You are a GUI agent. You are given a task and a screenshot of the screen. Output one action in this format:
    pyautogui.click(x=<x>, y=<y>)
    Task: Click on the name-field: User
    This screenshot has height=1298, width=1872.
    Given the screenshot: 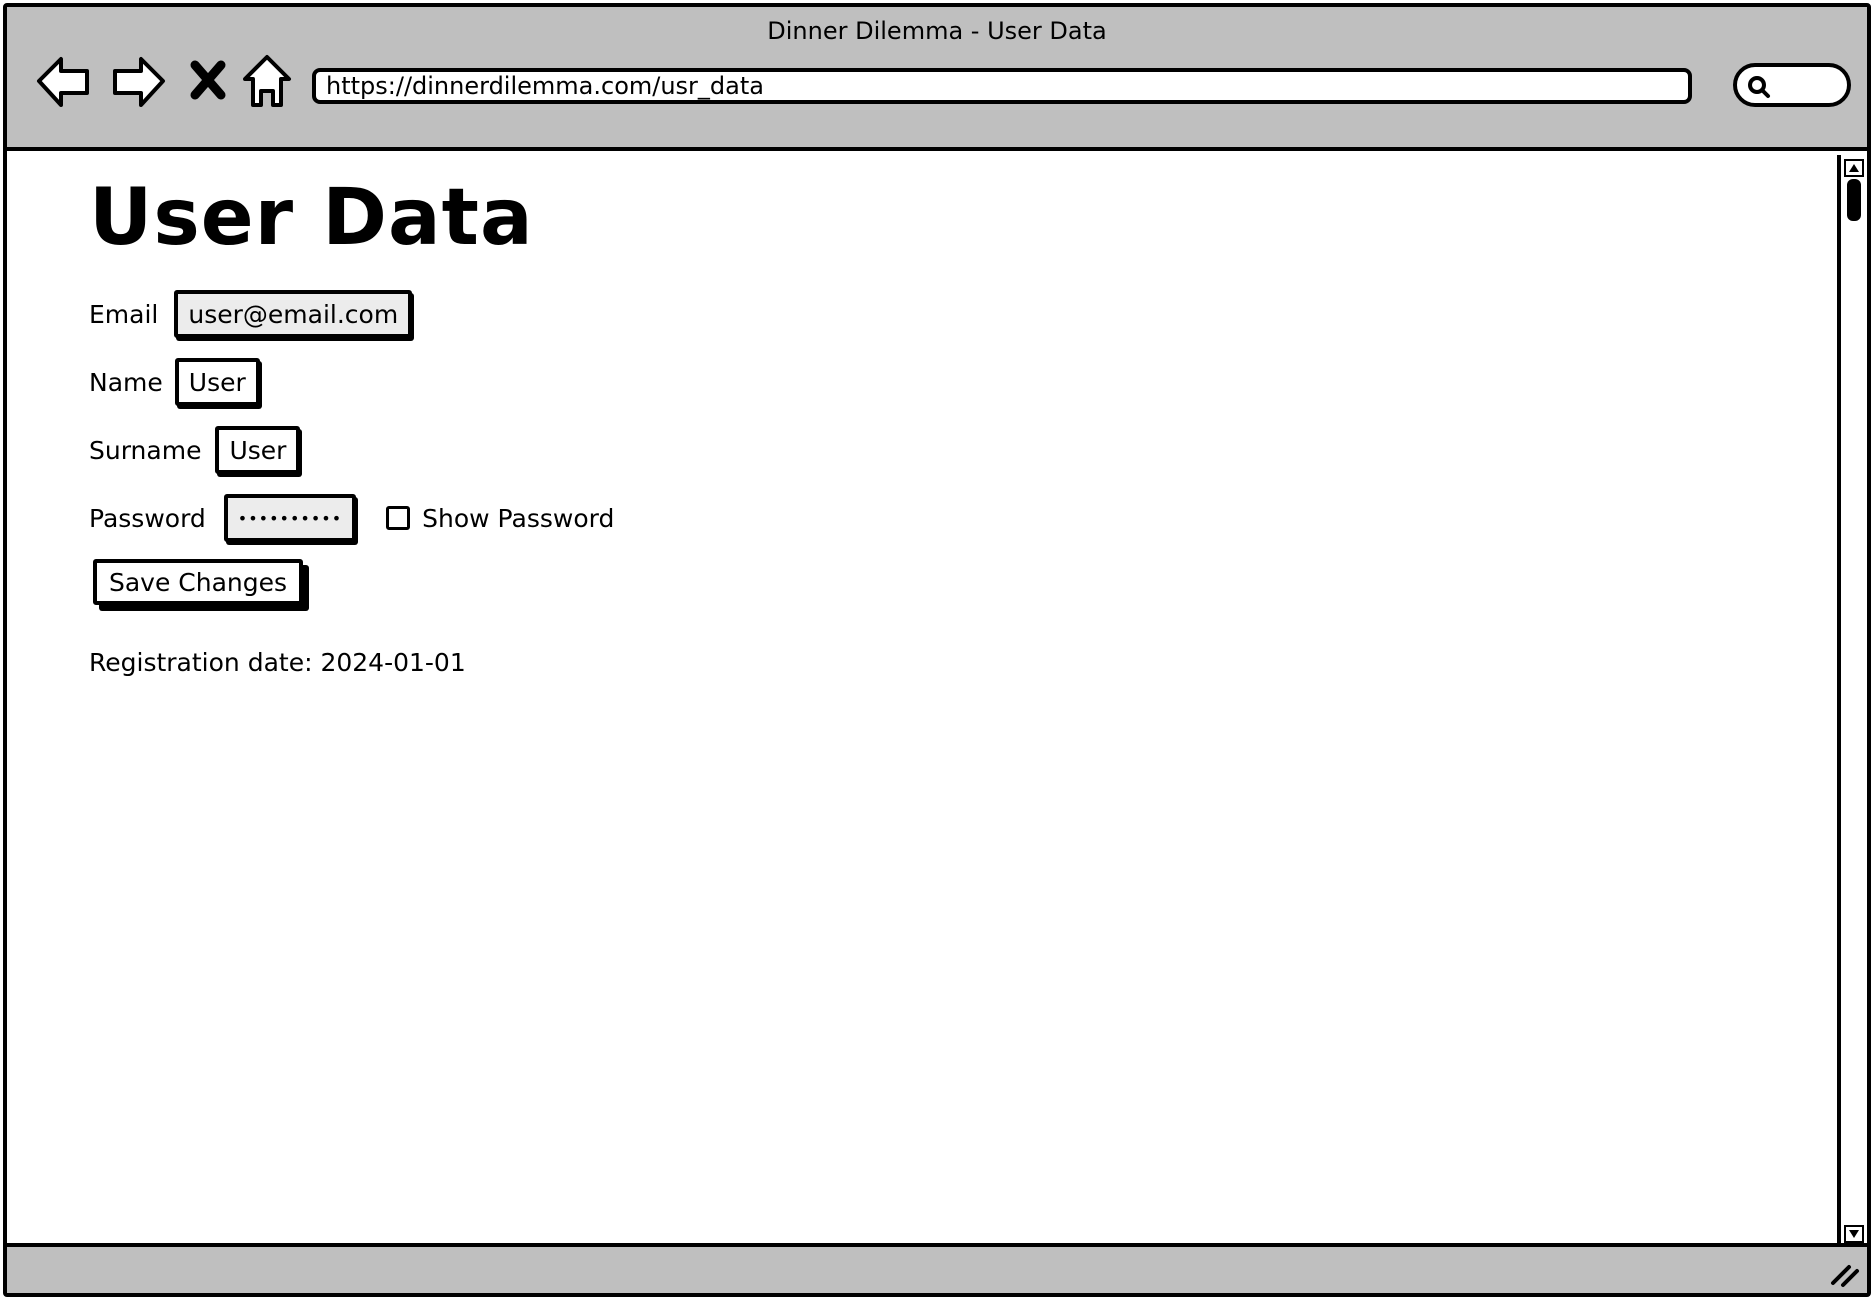 What is the action you would take?
    pyautogui.click(x=217, y=382)
    